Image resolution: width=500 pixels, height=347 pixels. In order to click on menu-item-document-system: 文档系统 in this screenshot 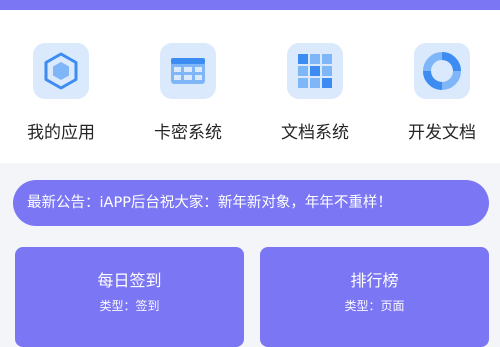, I will do `click(315, 95)`.